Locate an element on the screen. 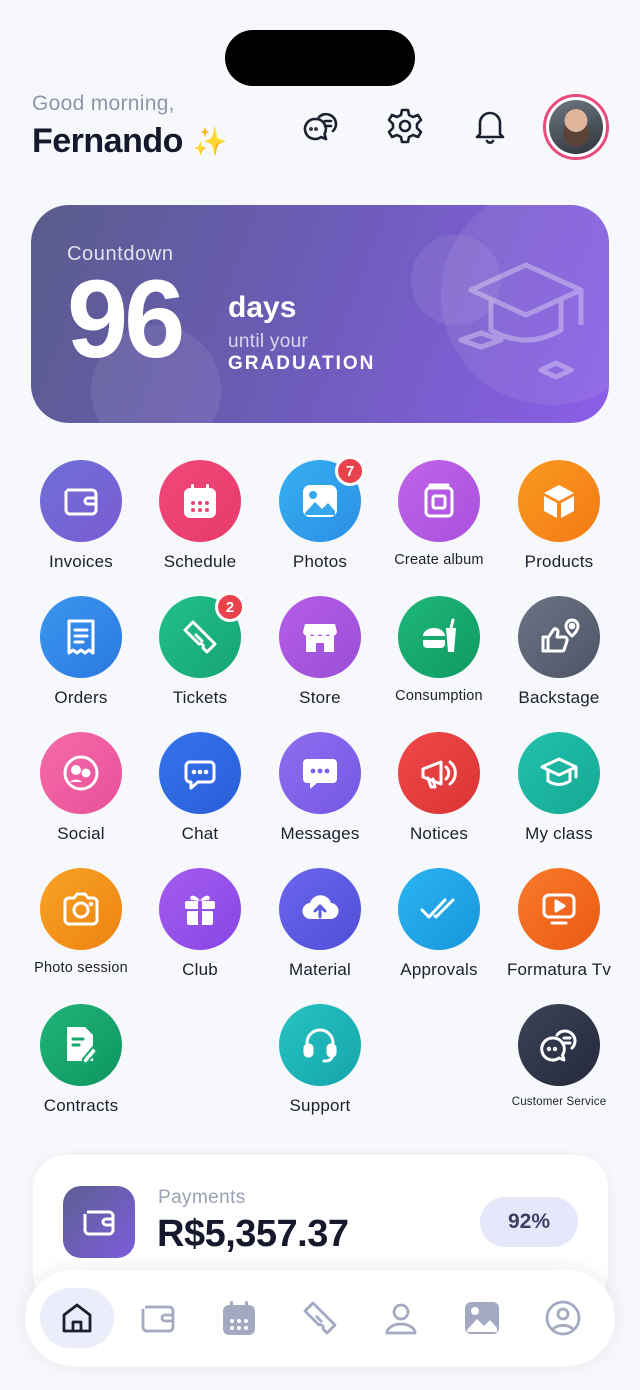 The width and height of the screenshot is (640, 1390). tab-gallery is located at coordinates (482, 1318).